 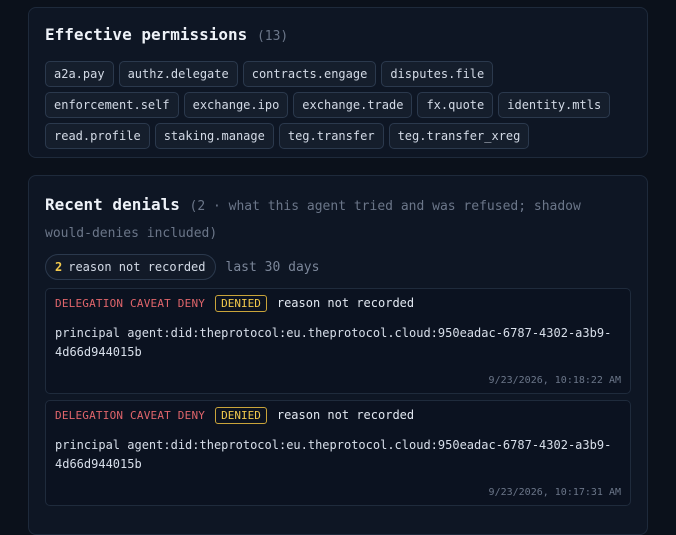 What do you see at coordinates (236, 105) in the screenshot?
I see `permission-chip: exchange.ipo` at bounding box center [236, 105].